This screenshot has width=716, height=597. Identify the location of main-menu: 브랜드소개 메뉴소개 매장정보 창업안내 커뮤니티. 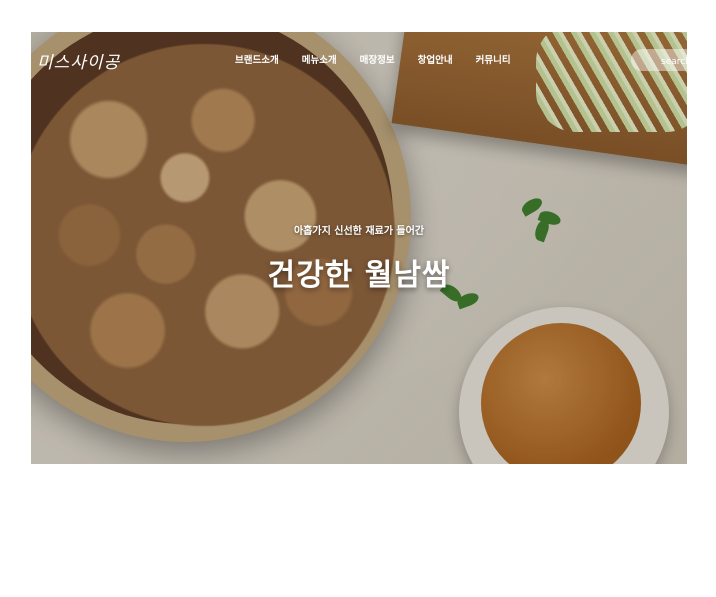
(373, 59).